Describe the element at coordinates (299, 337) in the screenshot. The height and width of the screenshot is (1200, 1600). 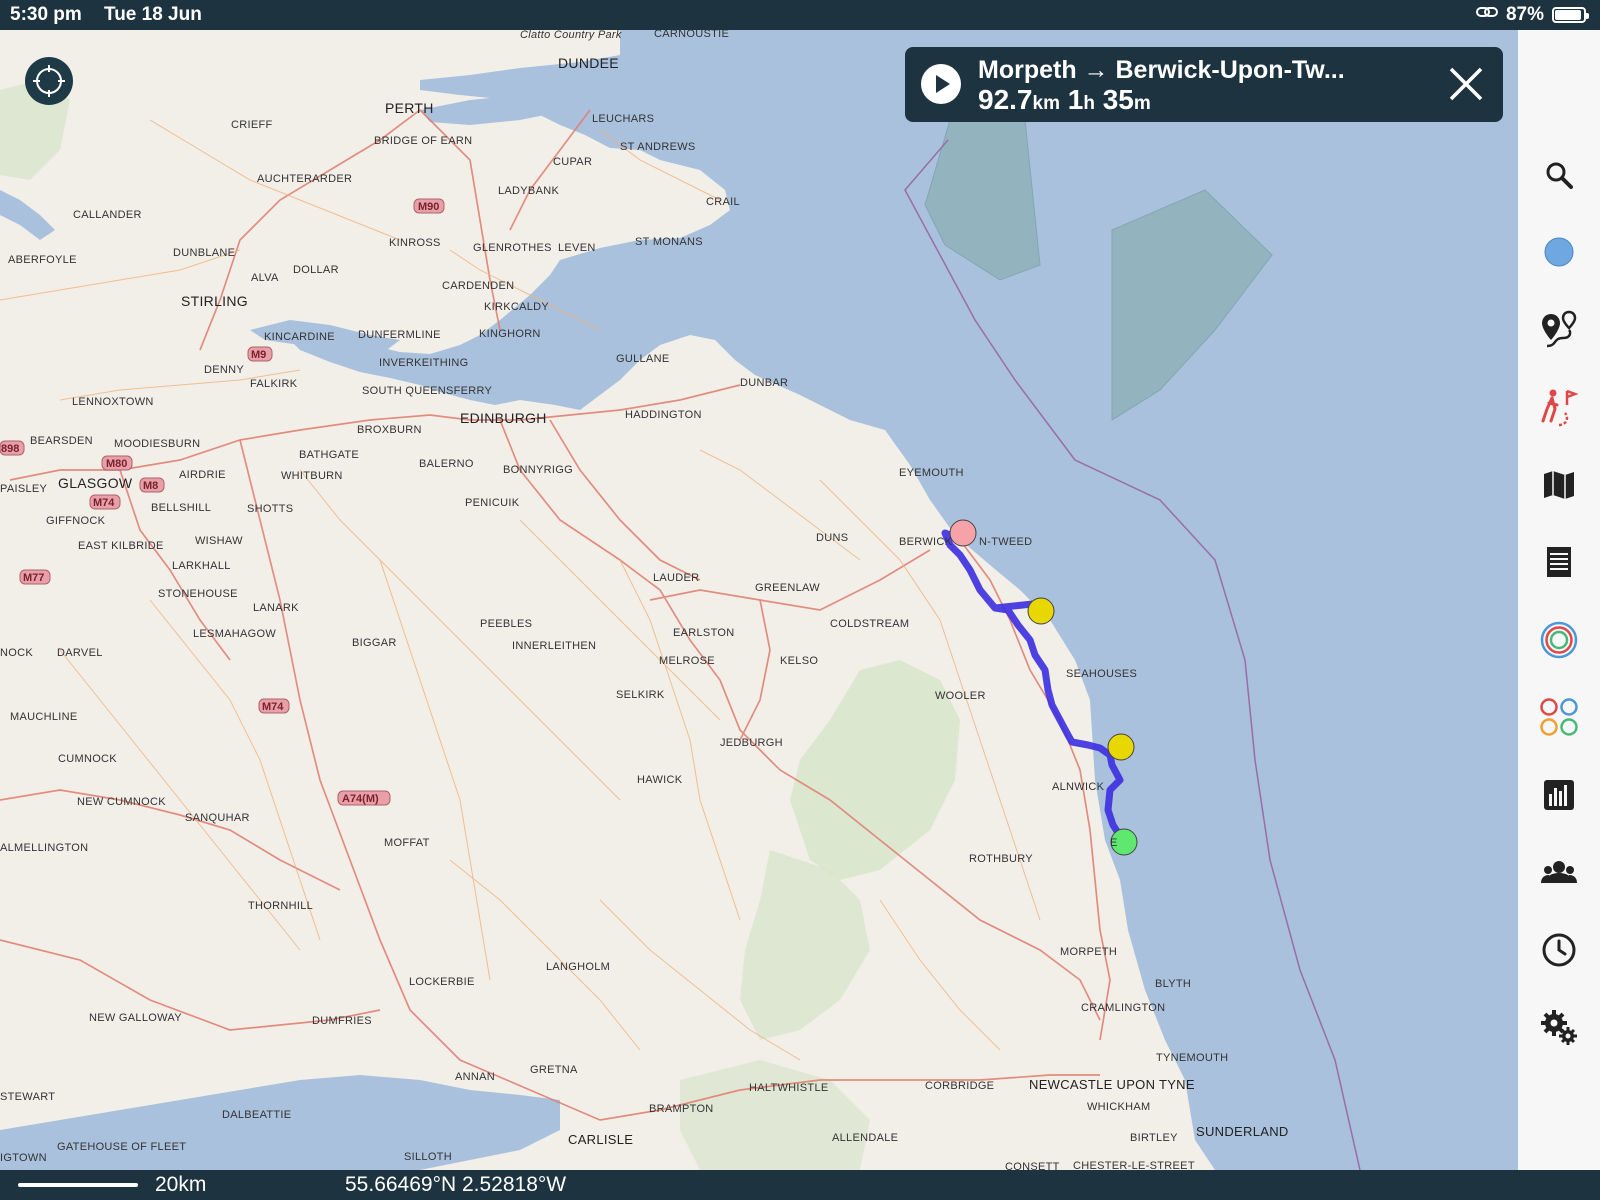
I see `place-label: KINCARDINE` at that location.